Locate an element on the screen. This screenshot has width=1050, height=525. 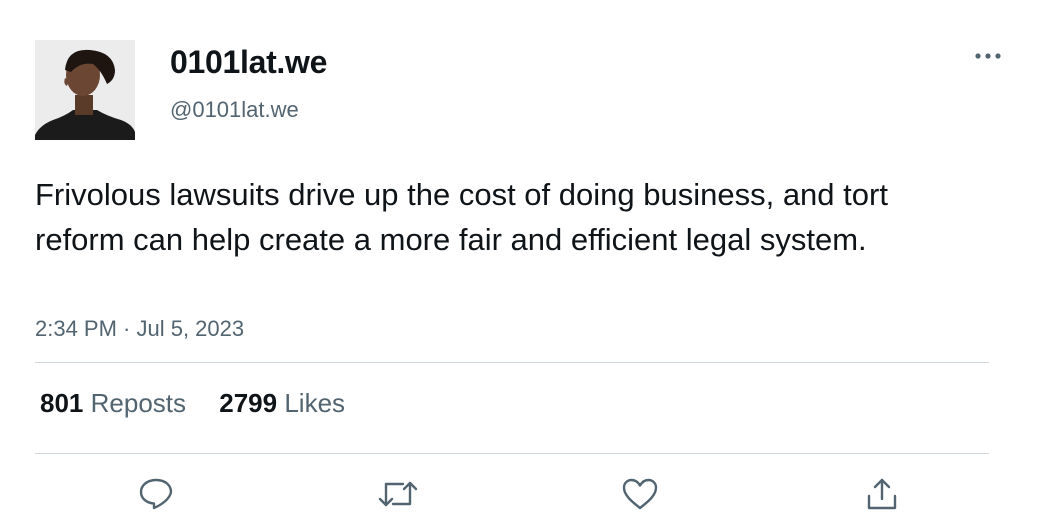
avatar is located at coordinates (85, 90).